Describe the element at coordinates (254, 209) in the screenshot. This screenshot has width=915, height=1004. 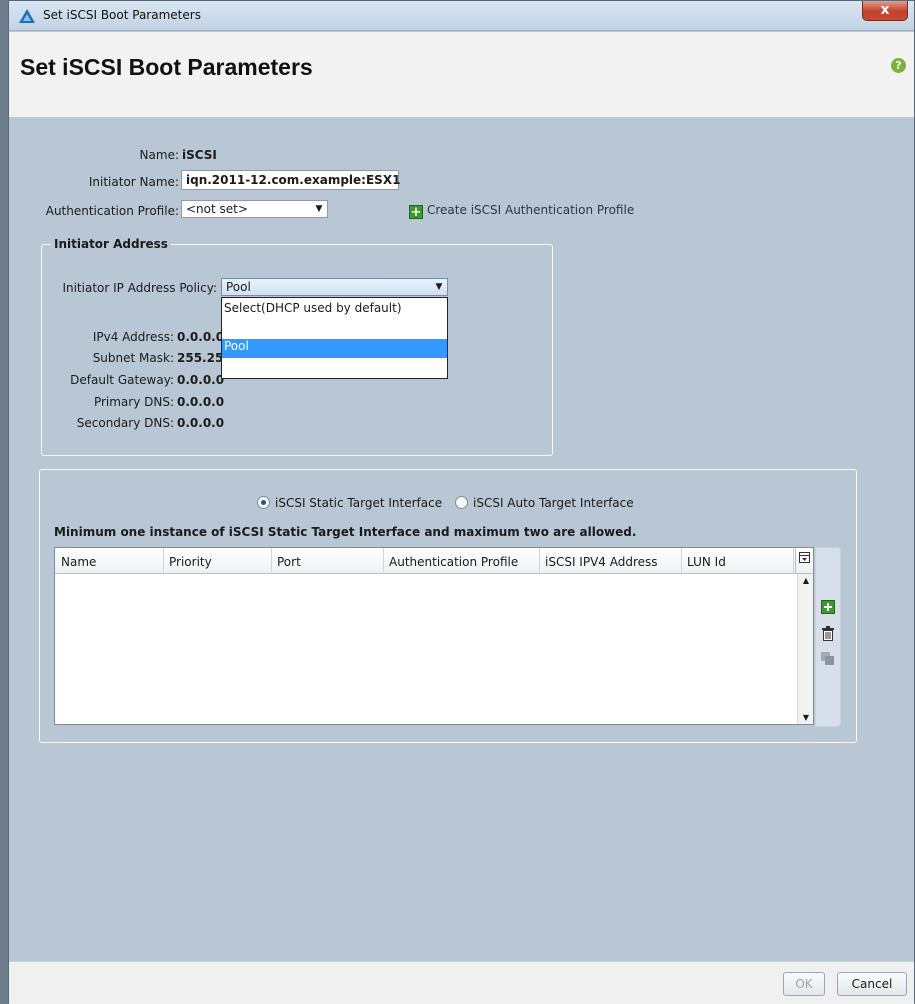
I see `auth-profile-select: <not set> ▼` at that location.